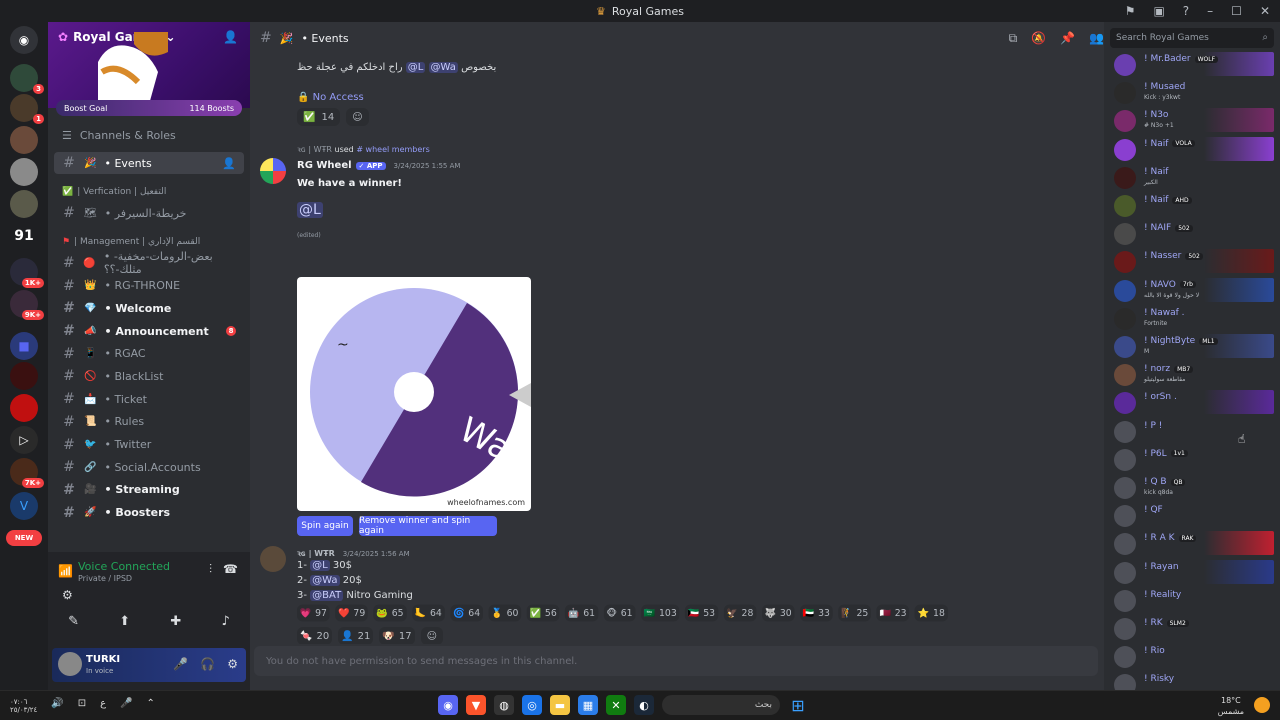 This screenshot has width=1280, height=720. What do you see at coordinates (1236, 11) in the screenshot?
I see `maximize-button: ☐` at bounding box center [1236, 11].